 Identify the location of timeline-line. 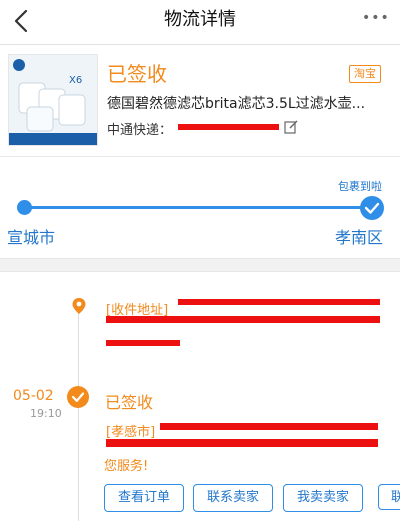
(78, 413).